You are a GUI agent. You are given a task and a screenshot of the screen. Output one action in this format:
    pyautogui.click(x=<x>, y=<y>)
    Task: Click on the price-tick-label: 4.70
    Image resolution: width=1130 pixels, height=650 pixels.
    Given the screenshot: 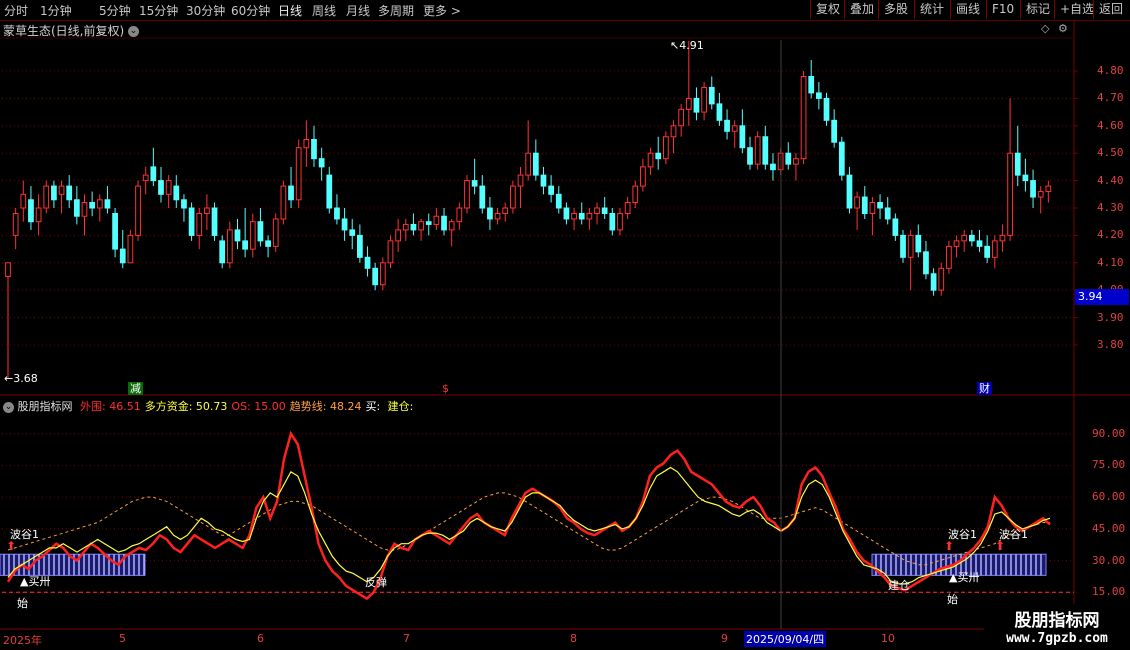 What is the action you would take?
    pyautogui.click(x=1110, y=98)
    